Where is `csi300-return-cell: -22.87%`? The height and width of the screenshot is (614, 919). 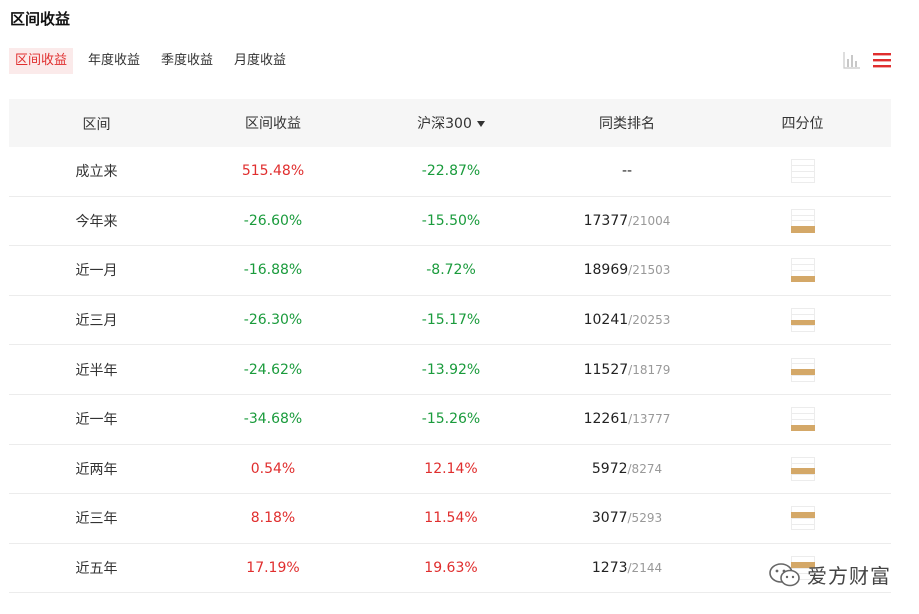
csi300-return-cell: -22.87% is located at coordinates (451, 171).